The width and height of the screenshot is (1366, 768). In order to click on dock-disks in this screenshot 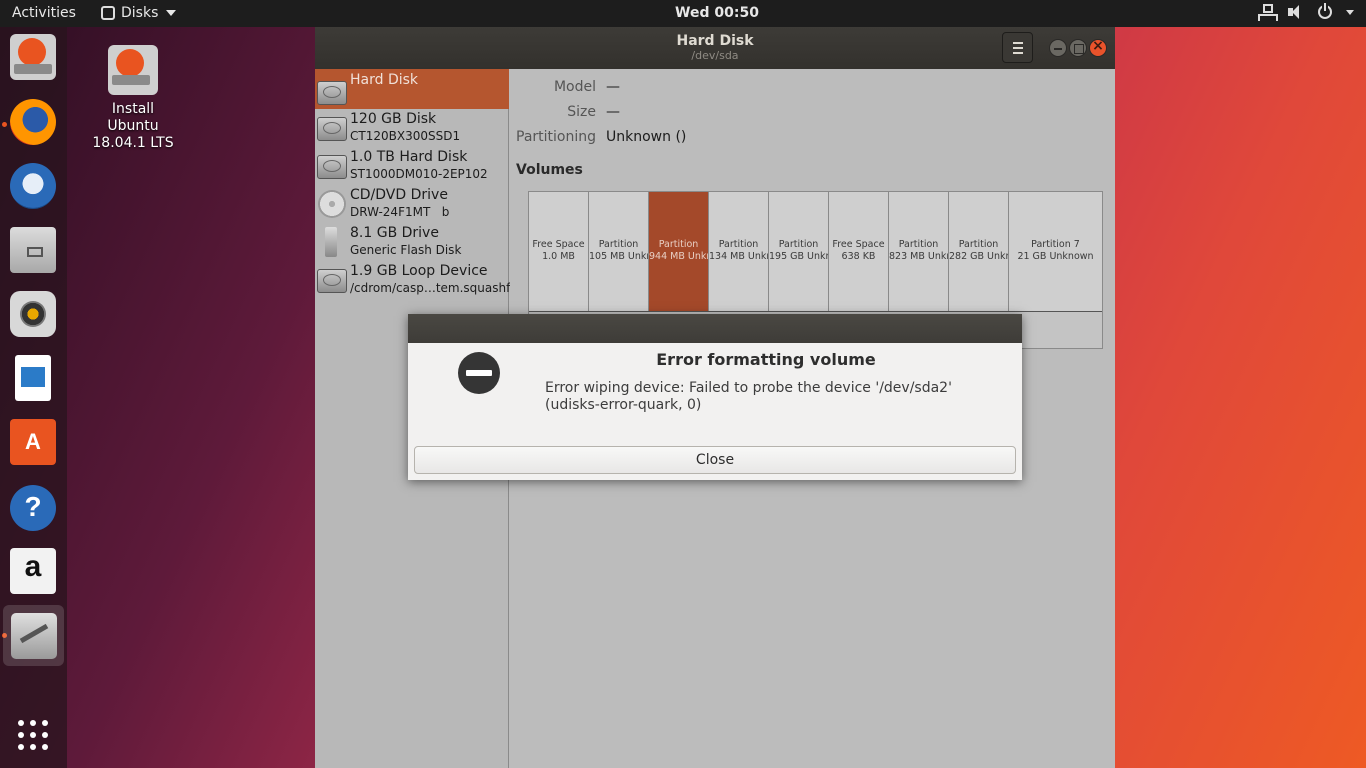, I will do `click(33, 635)`.